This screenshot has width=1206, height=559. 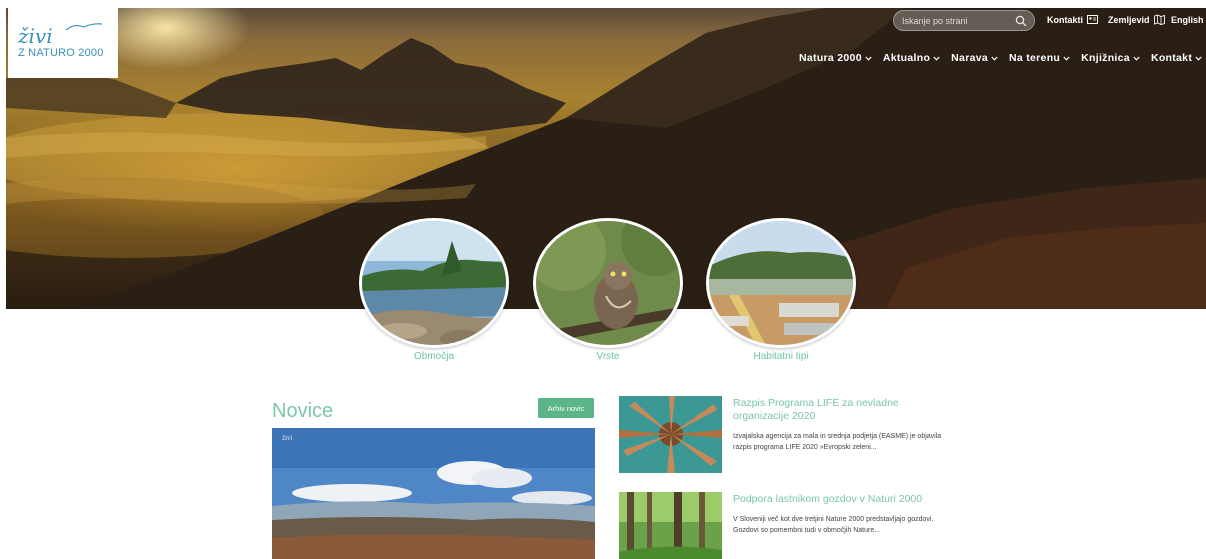 What do you see at coordinates (830, 58) in the screenshot?
I see `nav-item-label: Natura 2000` at bounding box center [830, 58].